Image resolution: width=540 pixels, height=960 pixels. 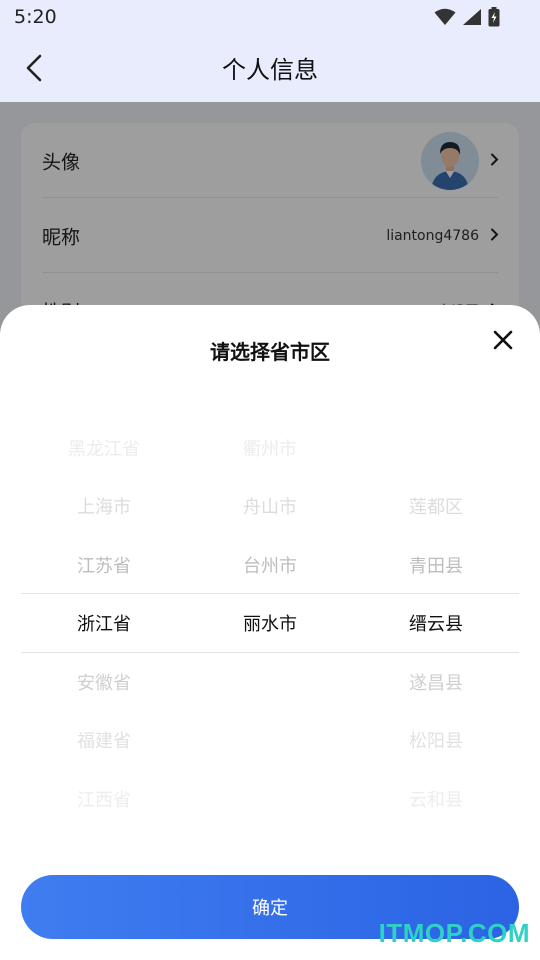 I want to click on picker-item-city: 台州市, so click(x=270, y=565).